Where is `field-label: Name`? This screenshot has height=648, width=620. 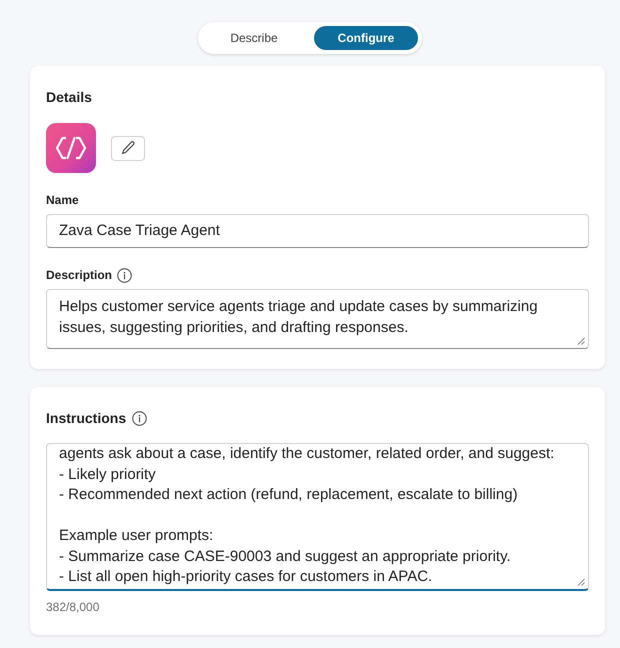
field-label: Name is located at coordinates (62, 200).